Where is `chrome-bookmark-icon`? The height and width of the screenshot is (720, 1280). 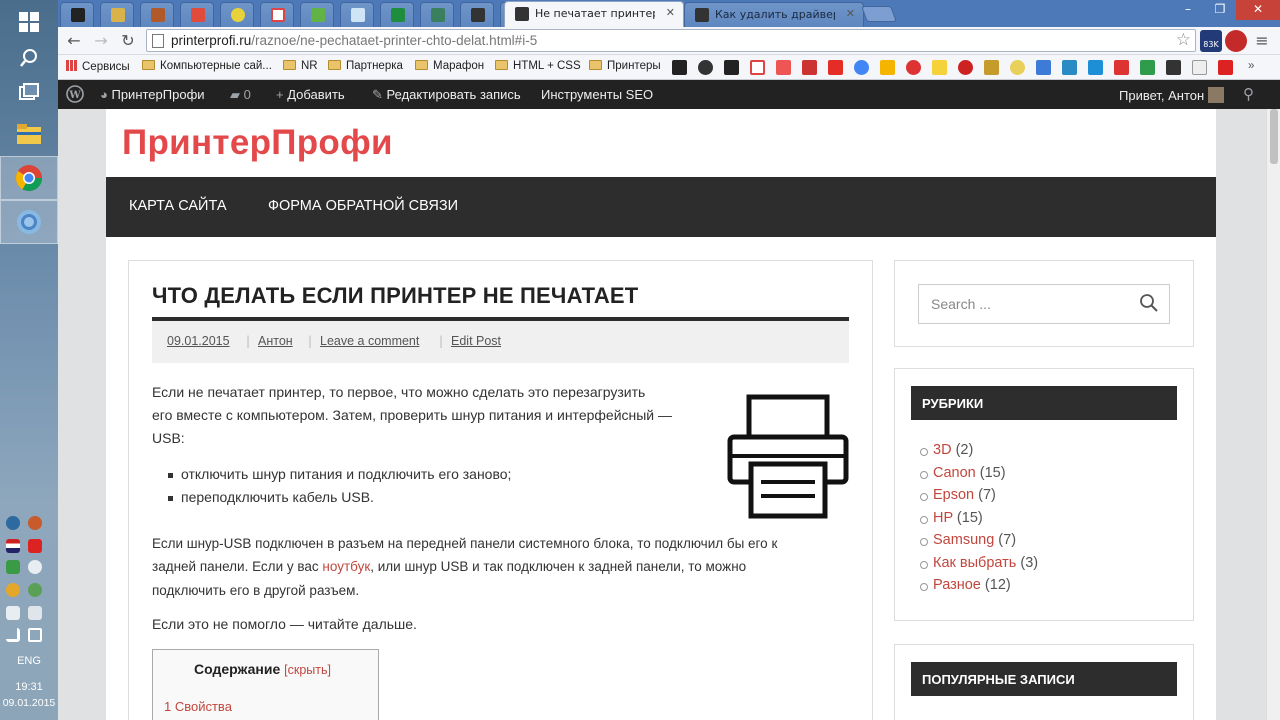
chrome-bookmark-icon is located at coordinates (861, 67).